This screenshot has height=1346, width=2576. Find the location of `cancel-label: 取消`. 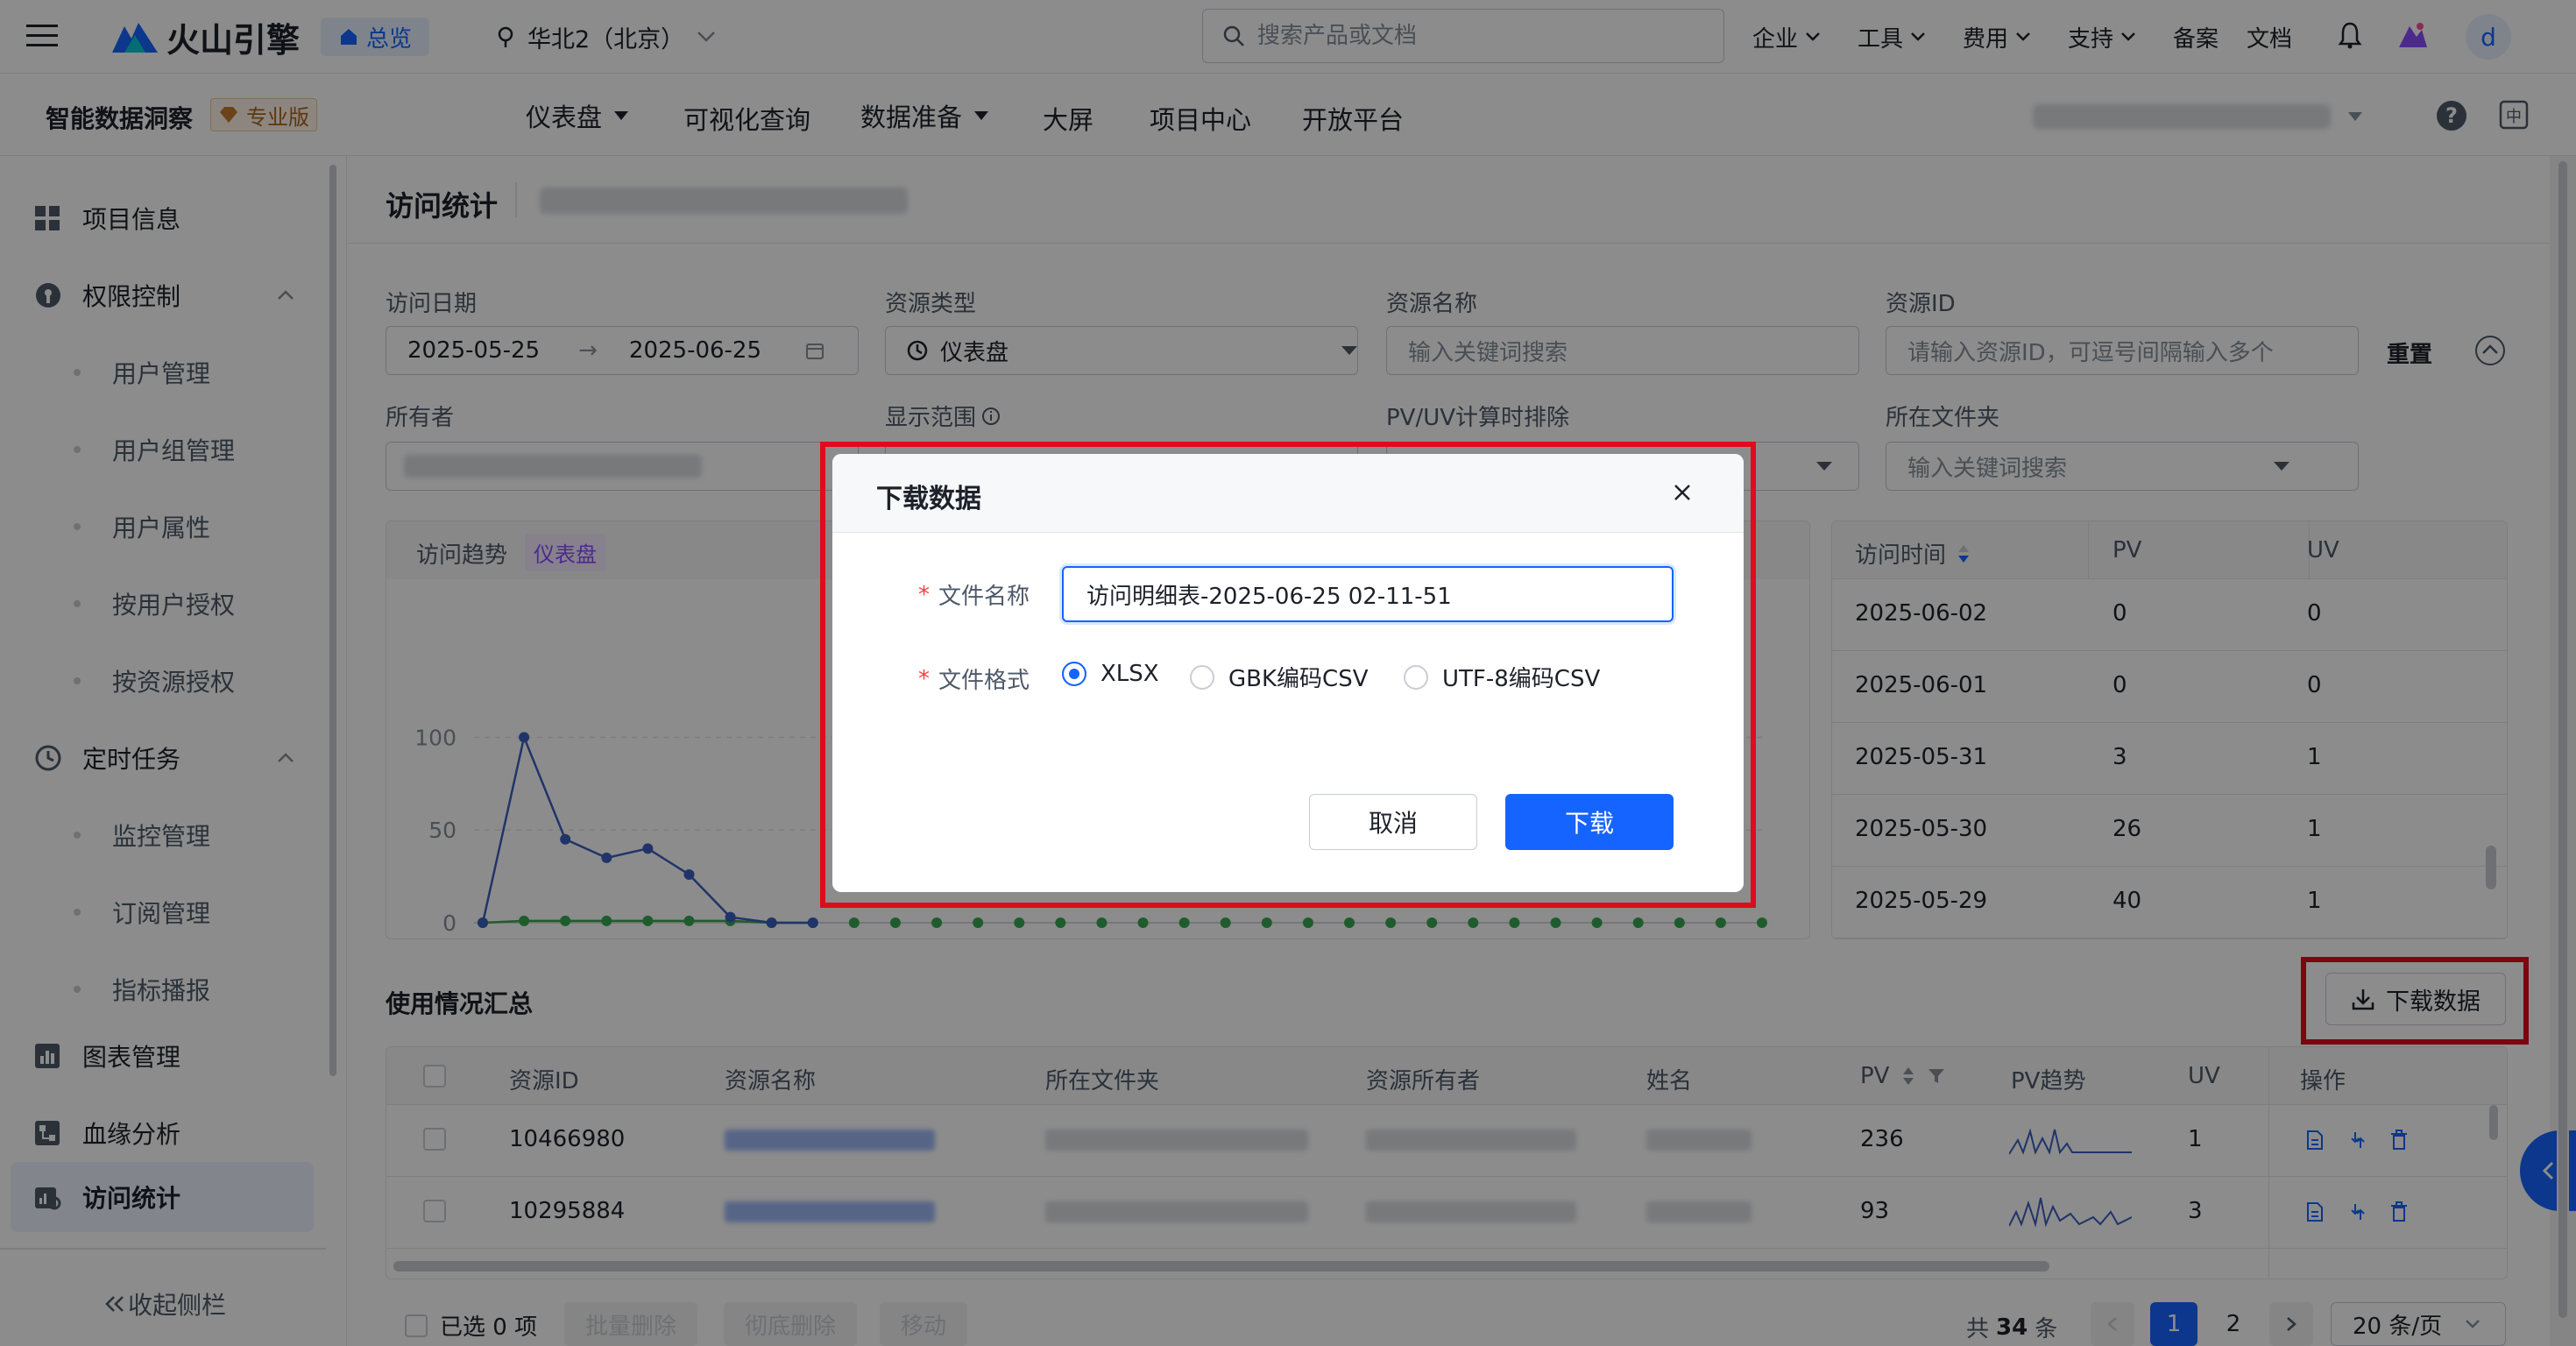

cancel-label: 取消 is located at coordinates (1393, 823).